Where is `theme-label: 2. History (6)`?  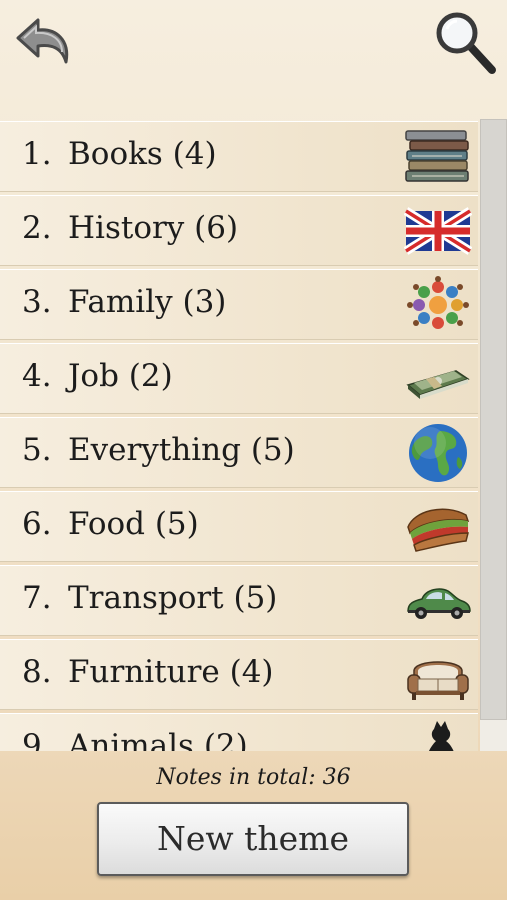
theme-label: 2. History (6) is located at coordinates (130, 228).